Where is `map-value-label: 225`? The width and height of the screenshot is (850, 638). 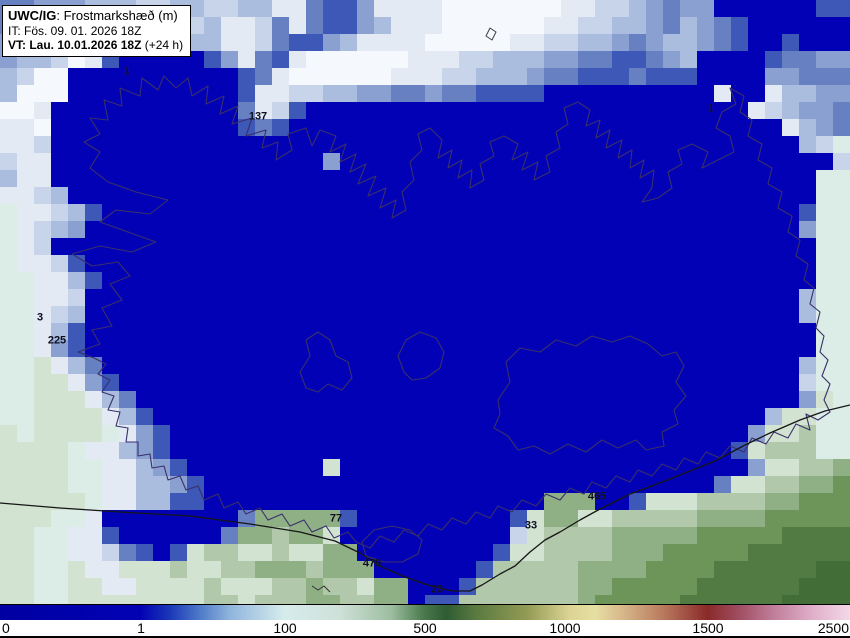
map-value-label: 225 is located at coordinates (57, 340).